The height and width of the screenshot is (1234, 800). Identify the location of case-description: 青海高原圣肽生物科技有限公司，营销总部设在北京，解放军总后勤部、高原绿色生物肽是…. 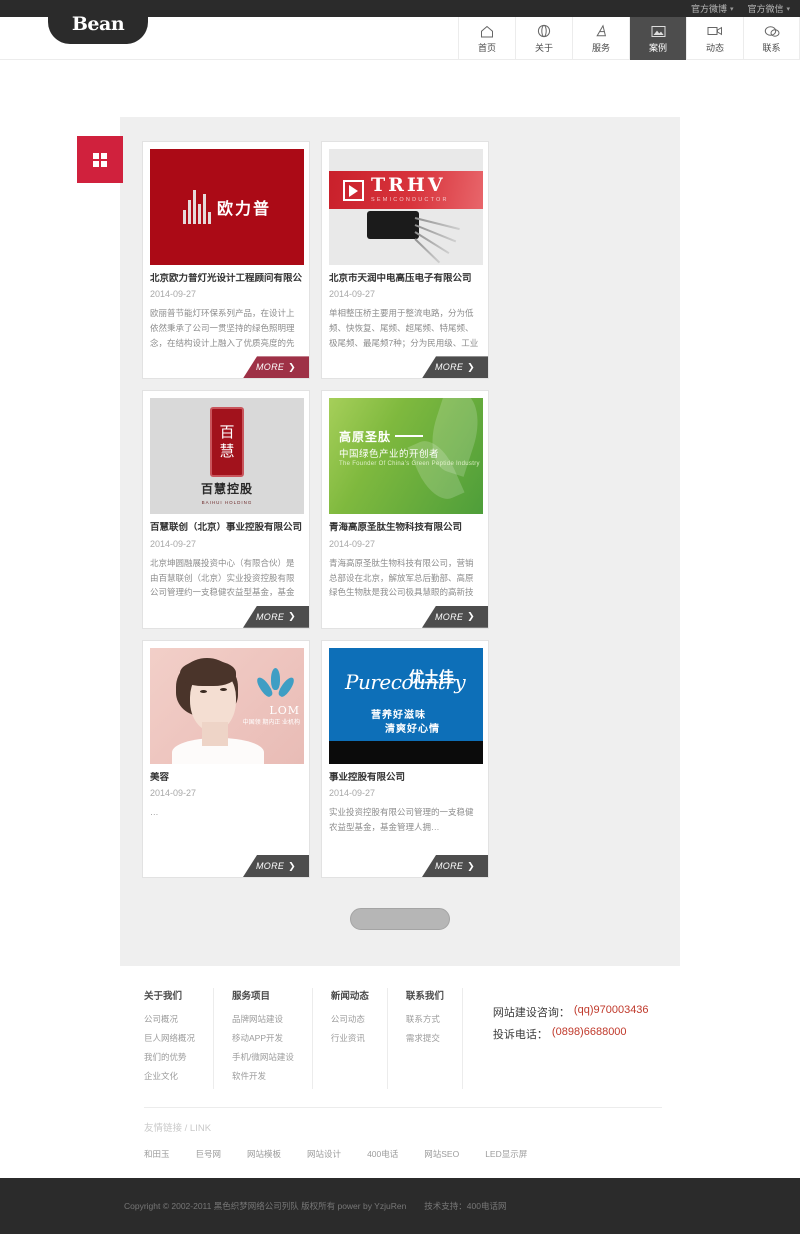
(401, 577).